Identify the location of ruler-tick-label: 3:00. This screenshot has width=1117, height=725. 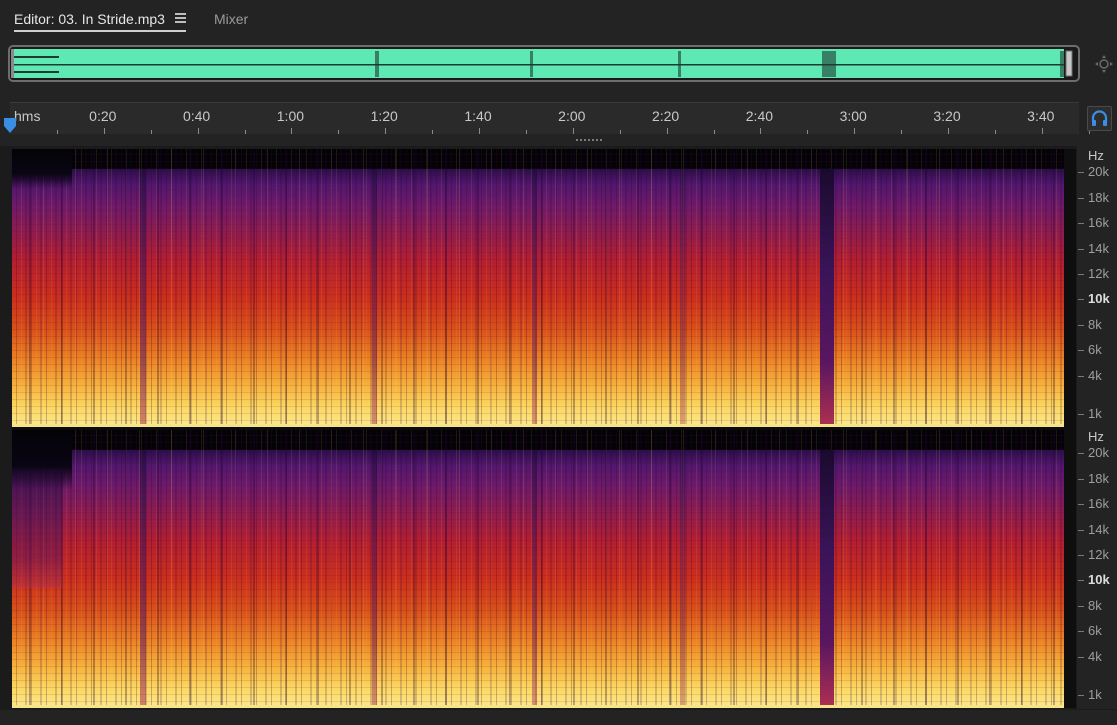
(853, 116).